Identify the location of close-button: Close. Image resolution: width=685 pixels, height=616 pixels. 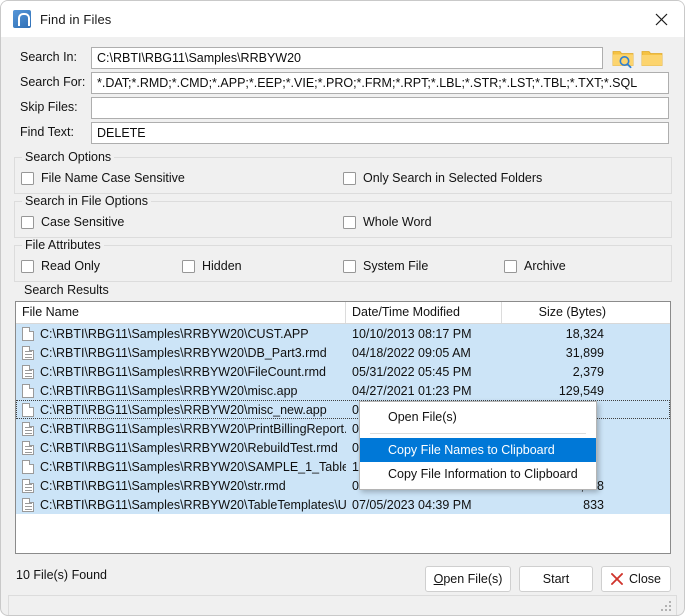
(636, 579).